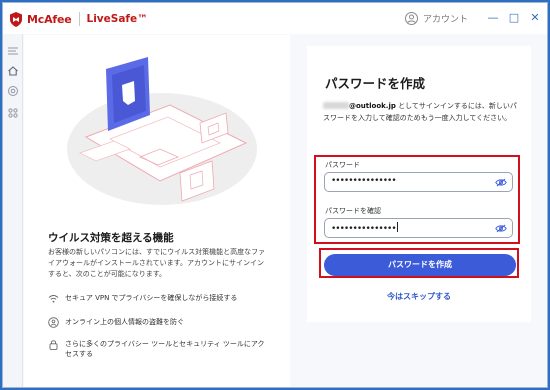  I want to click on highlight-create-button, so click(419, 263).